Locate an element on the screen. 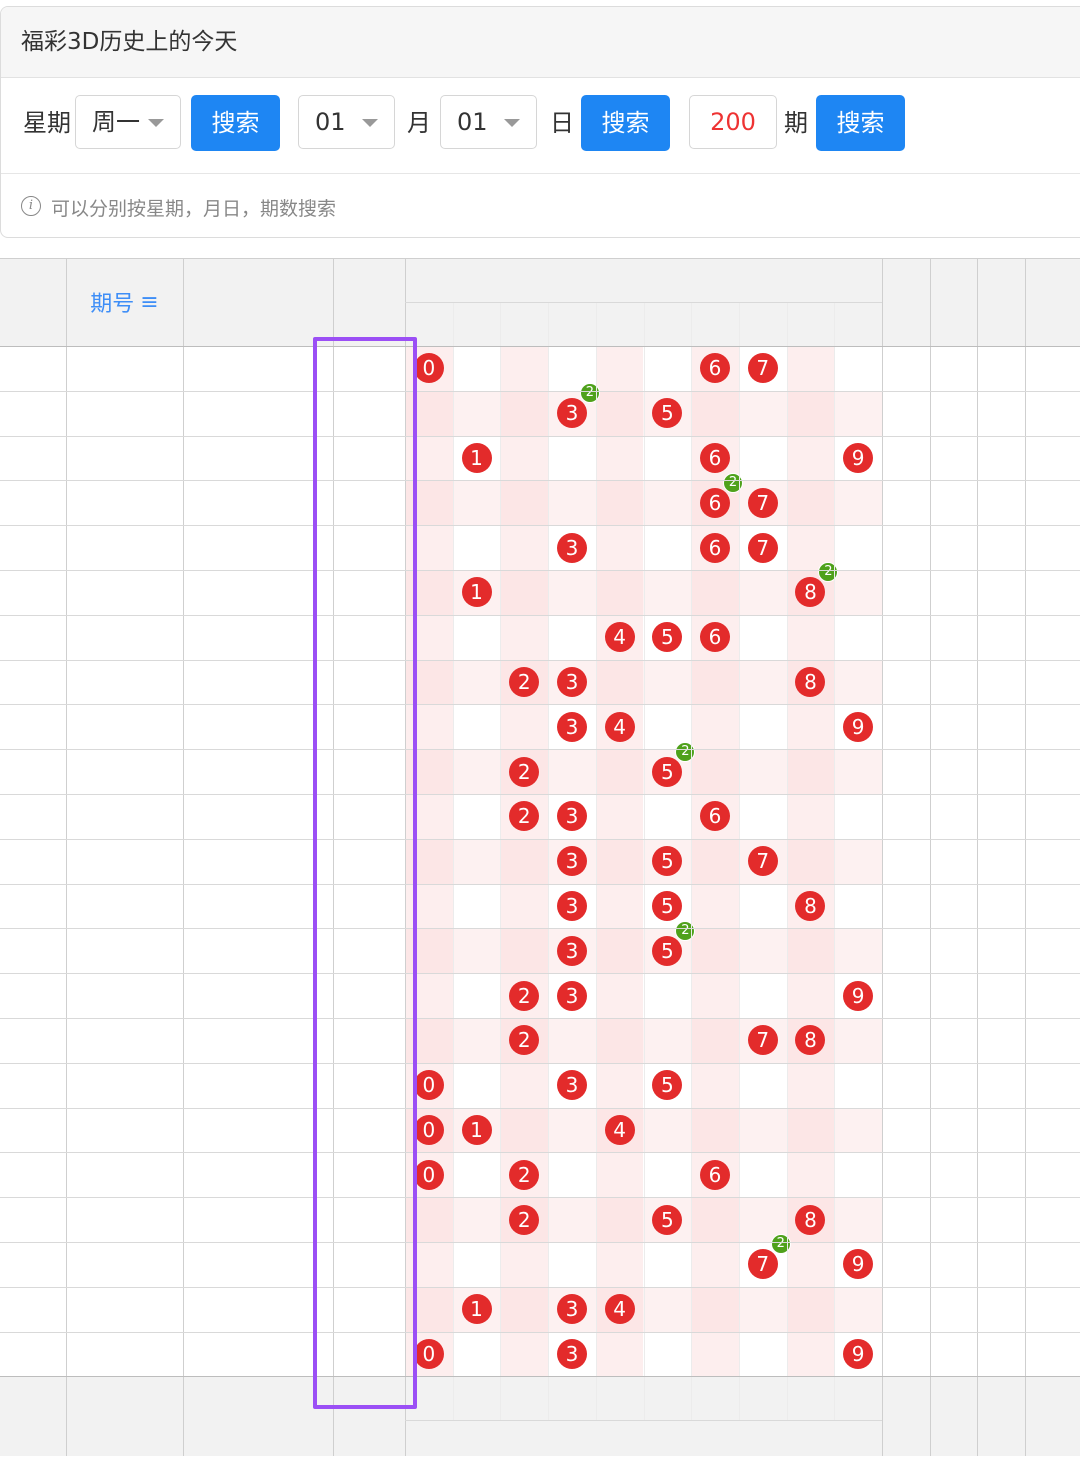  weekday-search-button: 搜索 is located at coordinates (235, 123).